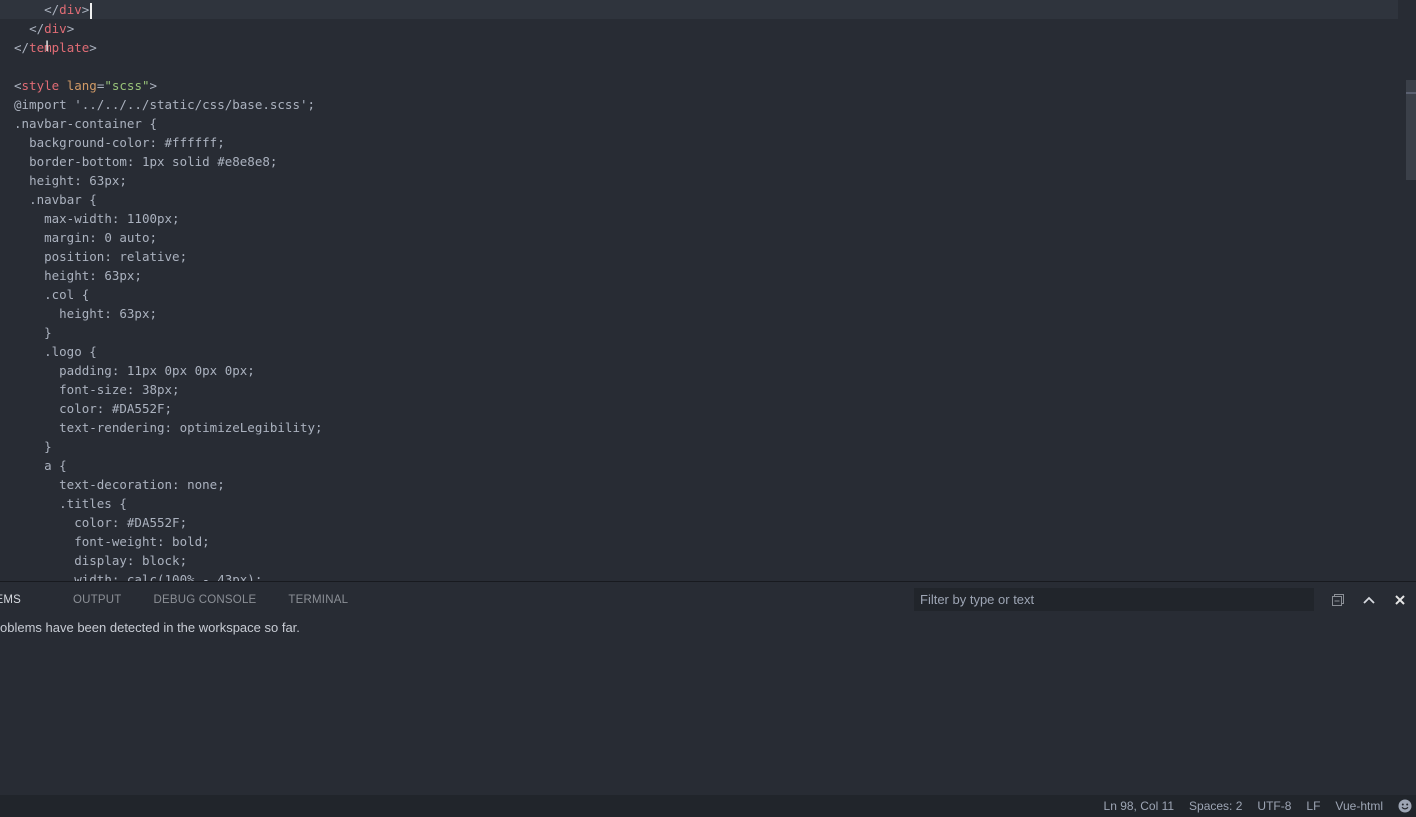  I want to click on language-mode: Vue-html, so click(1359, 806).